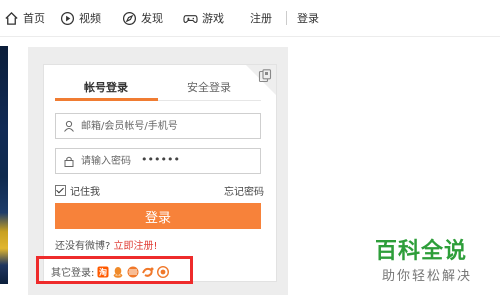 This screenshot has height=295, width=500. What do you see at coordinates (152, 18) in the screenshot?
I see `nav-discover-label: 发现` at bounding box center [152, 18].